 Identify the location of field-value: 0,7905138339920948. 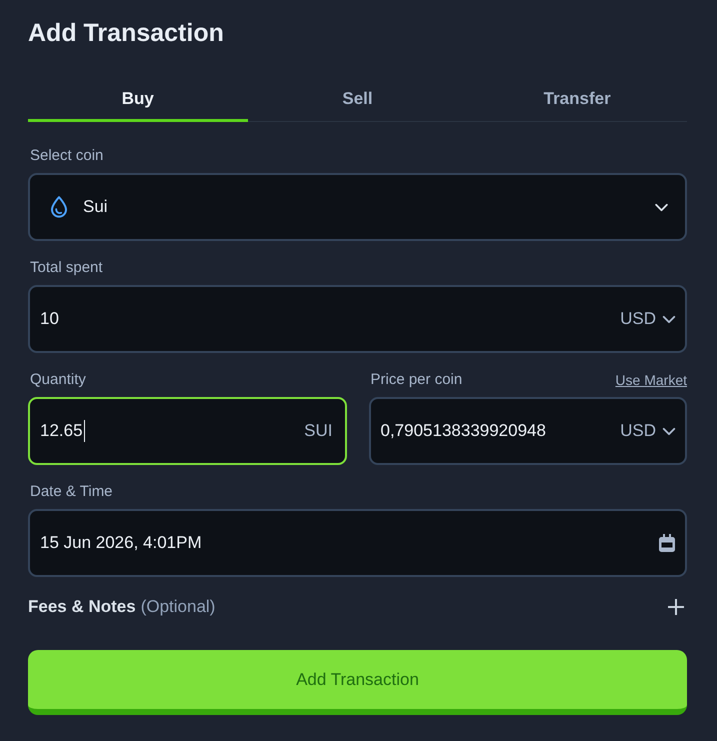
(463, 431).